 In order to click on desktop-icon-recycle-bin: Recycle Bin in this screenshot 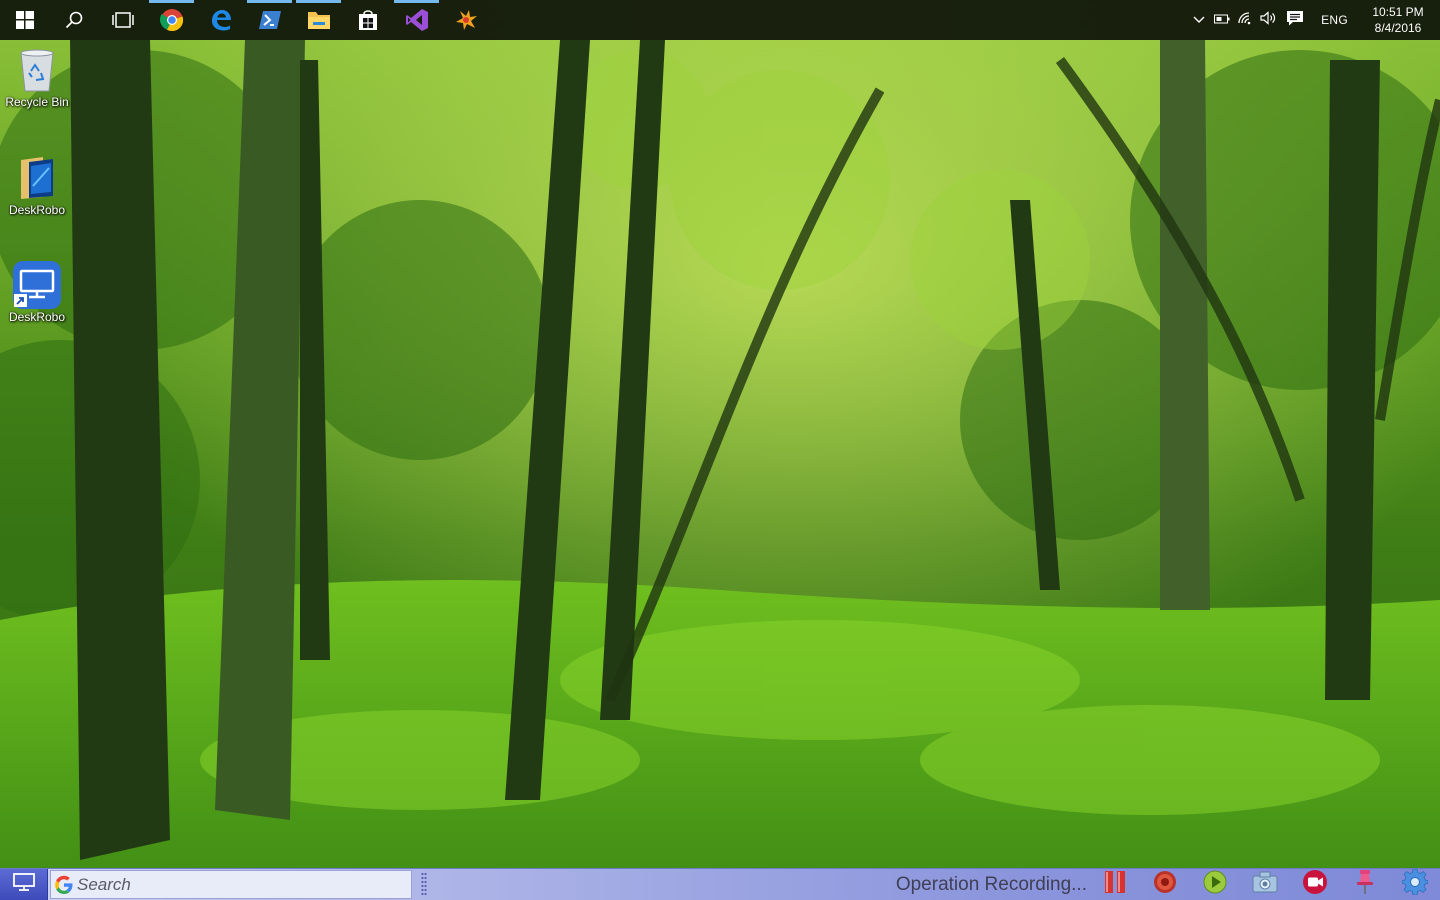, I will do `click(37, 78)`.